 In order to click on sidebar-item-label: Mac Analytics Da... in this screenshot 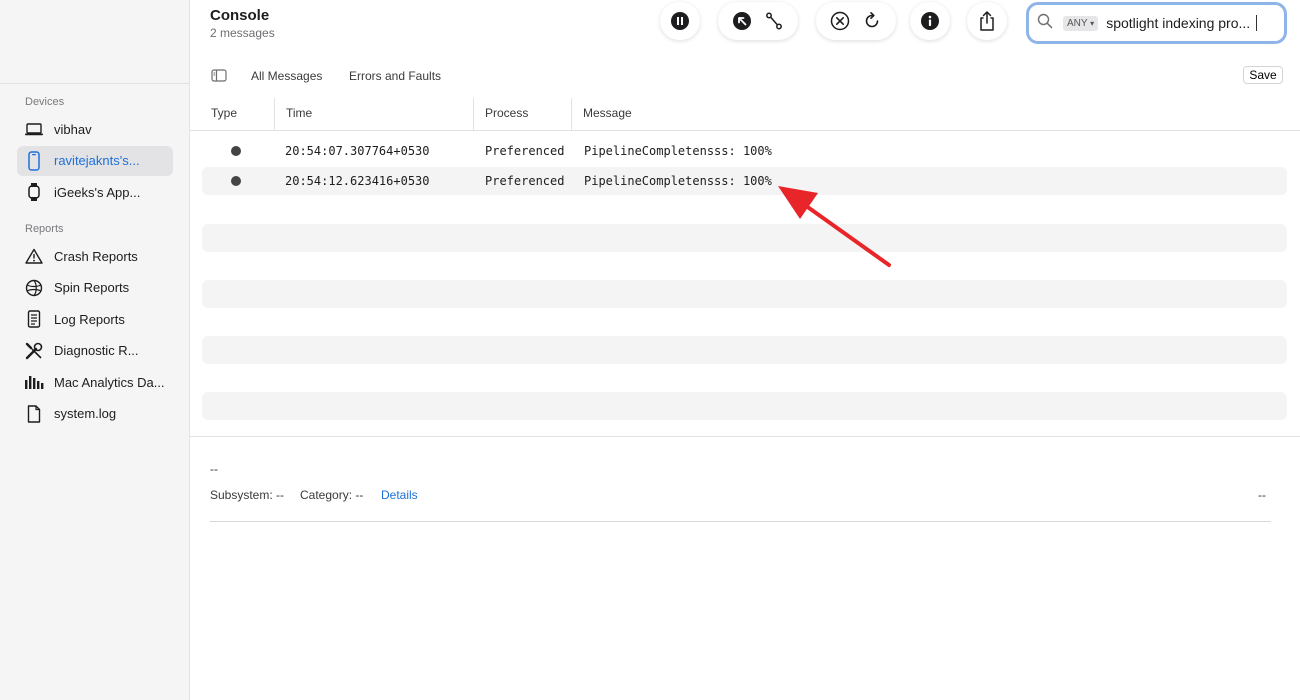, I will do `click(109, 382)`.